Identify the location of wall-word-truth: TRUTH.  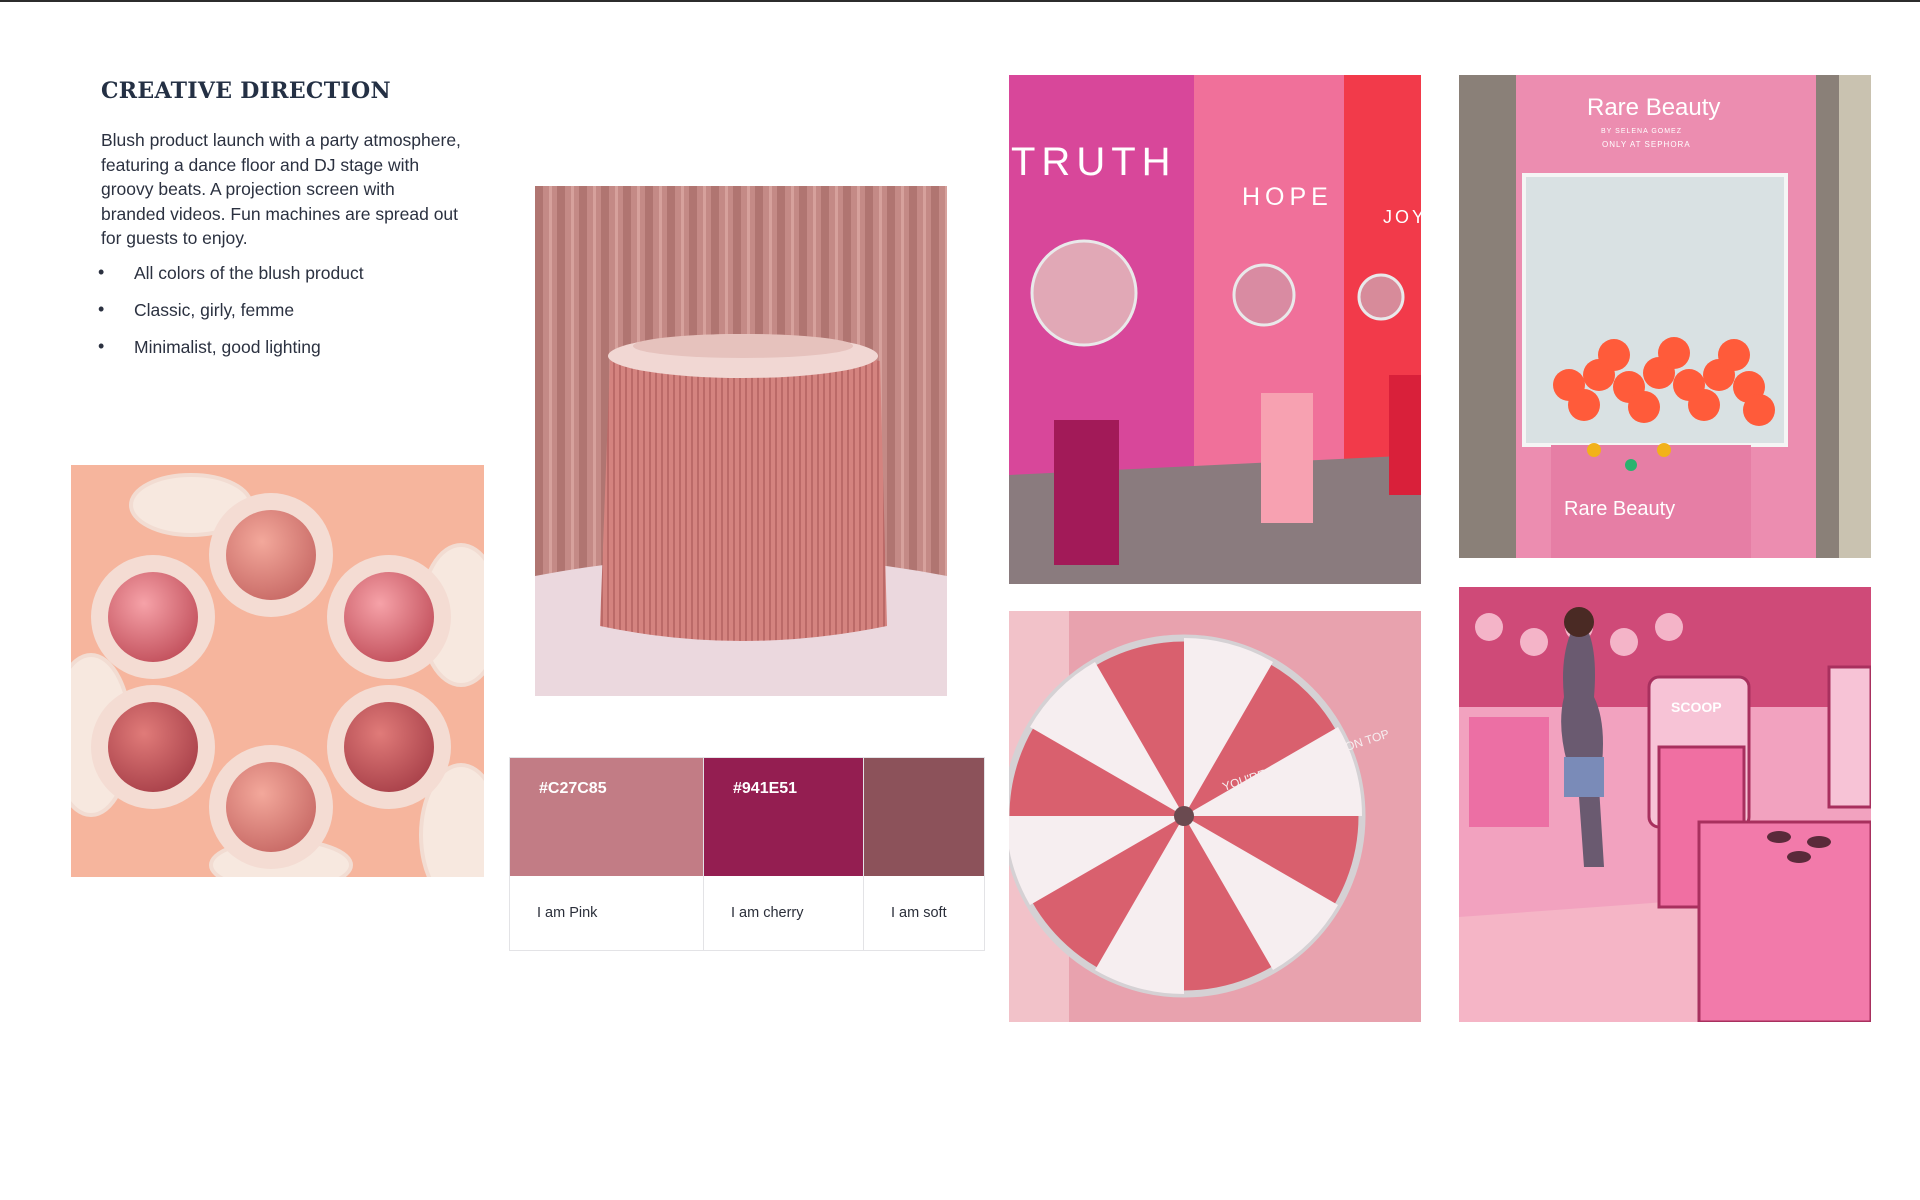
(1094, 162).